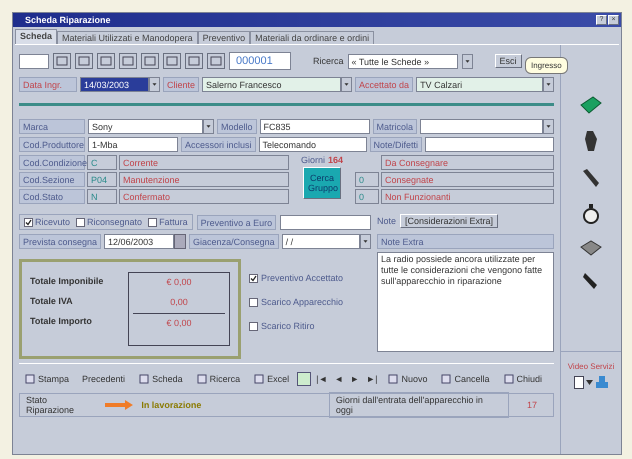 Image resolution: width=632 pixels, height=459 pixels. What do you see at coordinates (52, 126) in the screenshot?
I see `field-label: Marca` at bounding box center [52, 126].